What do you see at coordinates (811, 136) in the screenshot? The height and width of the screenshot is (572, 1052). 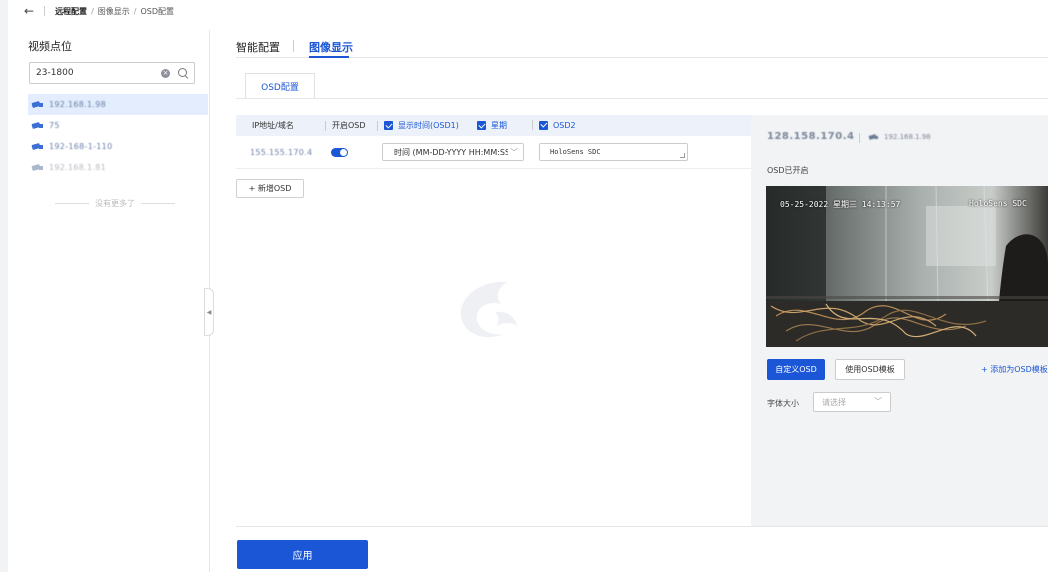 I see `preview-ip: 128.158.170.4` at bounding box center [811, 136].